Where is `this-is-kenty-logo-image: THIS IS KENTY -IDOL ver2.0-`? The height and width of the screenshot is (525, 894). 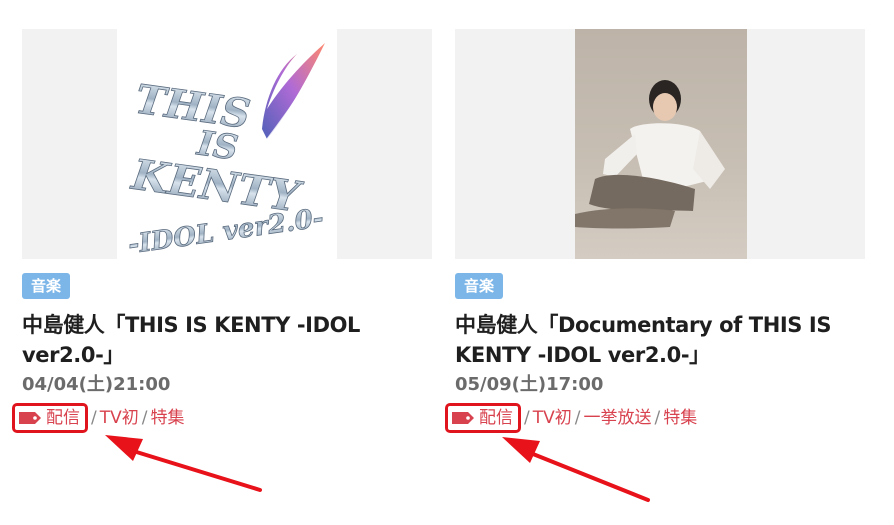 this-is-kenty-logo-image: THIS IS KENTY -IDOL ver2.0- is located at coordinates (227, 144).